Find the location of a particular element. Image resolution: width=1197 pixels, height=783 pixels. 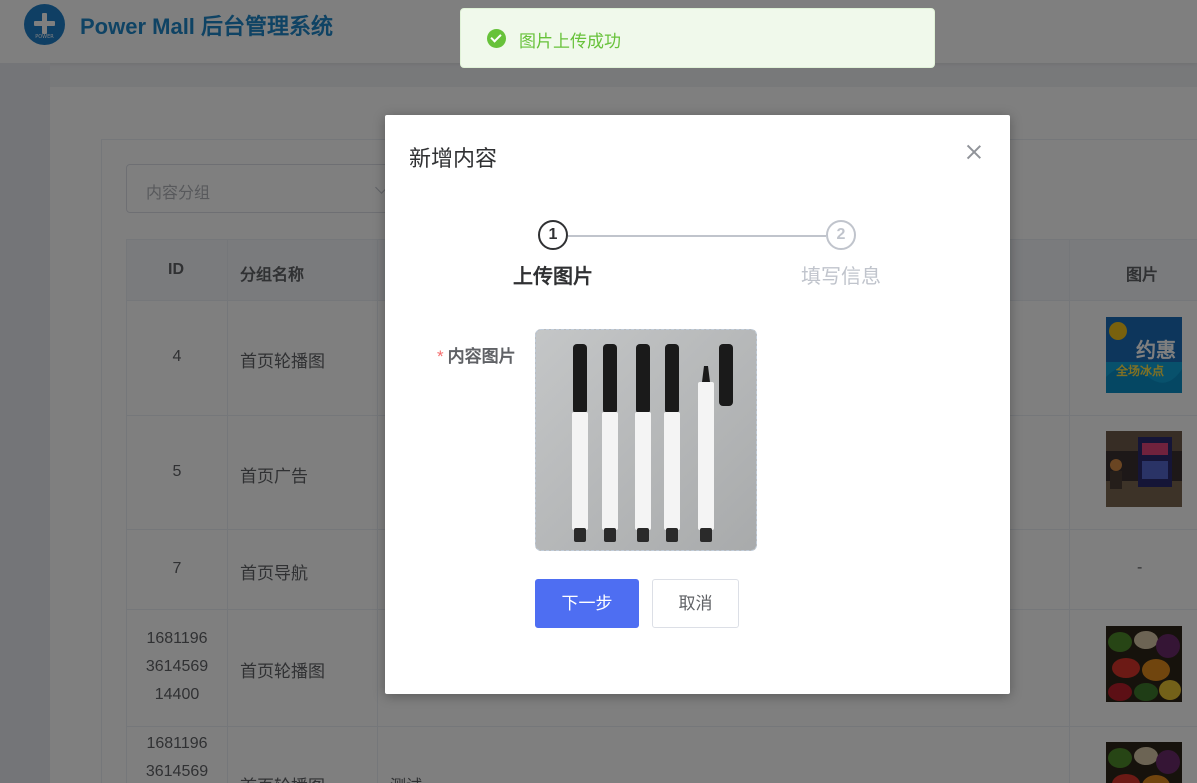

content-image-label-text: 内容图片 is located at coordinates (481, 356).